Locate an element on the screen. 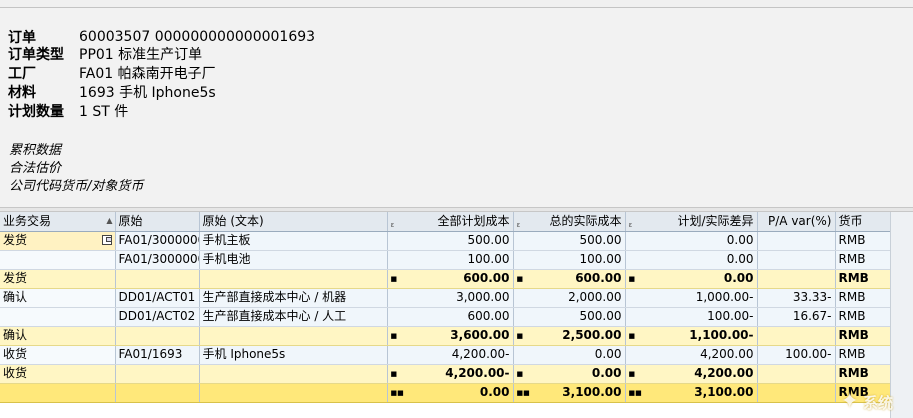 The image size is (913, 418). popup-icon is located at coordinates (106, 240).